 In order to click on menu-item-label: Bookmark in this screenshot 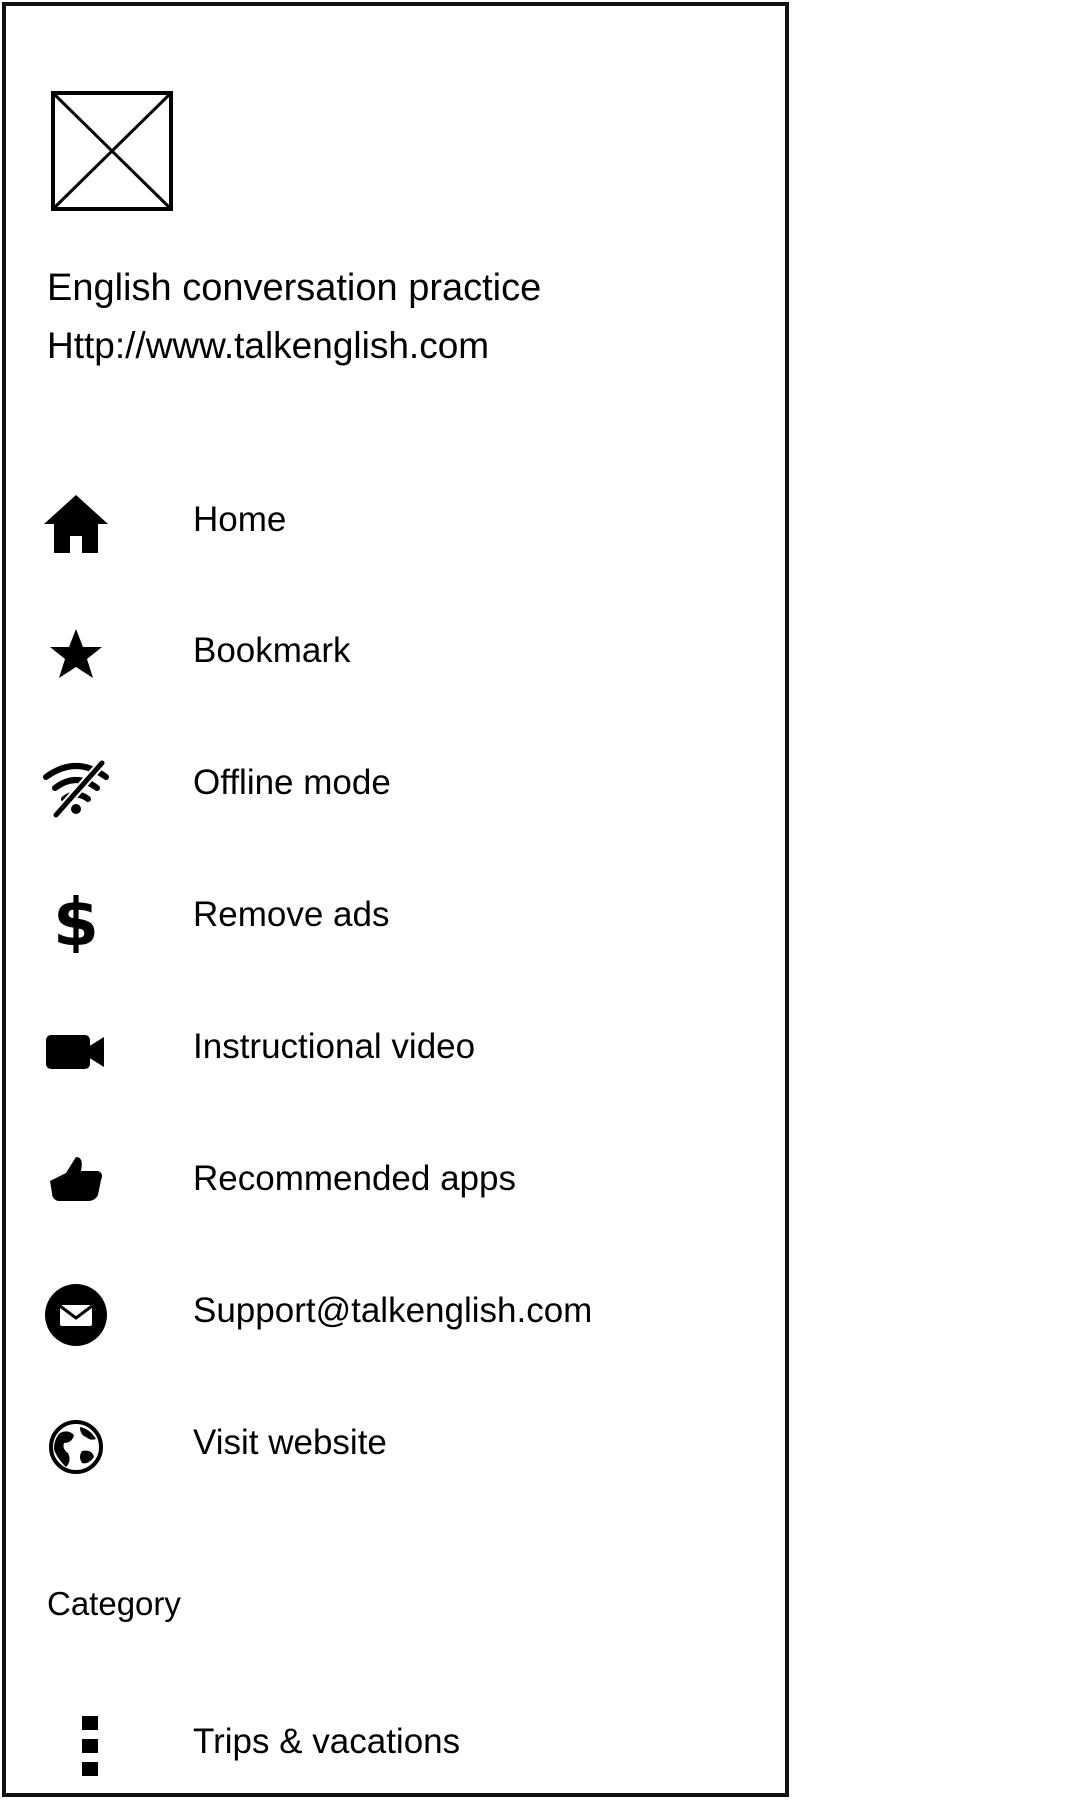, I will do `click(272, 650)`.